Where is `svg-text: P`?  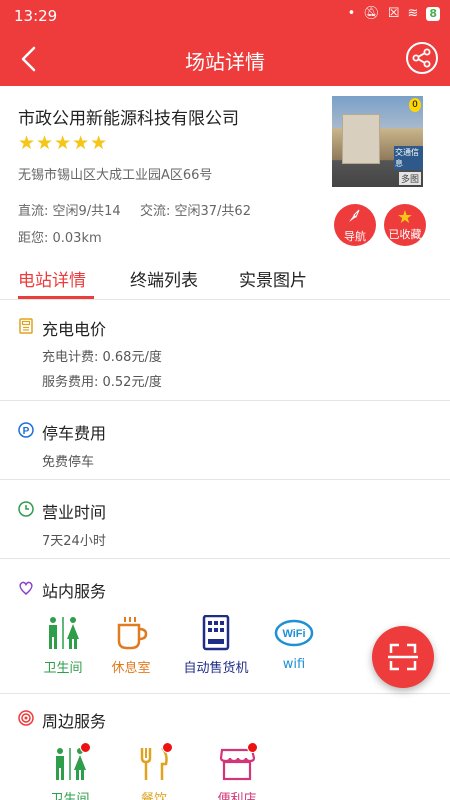
svg-text: P is located at coordinates (26, 431).